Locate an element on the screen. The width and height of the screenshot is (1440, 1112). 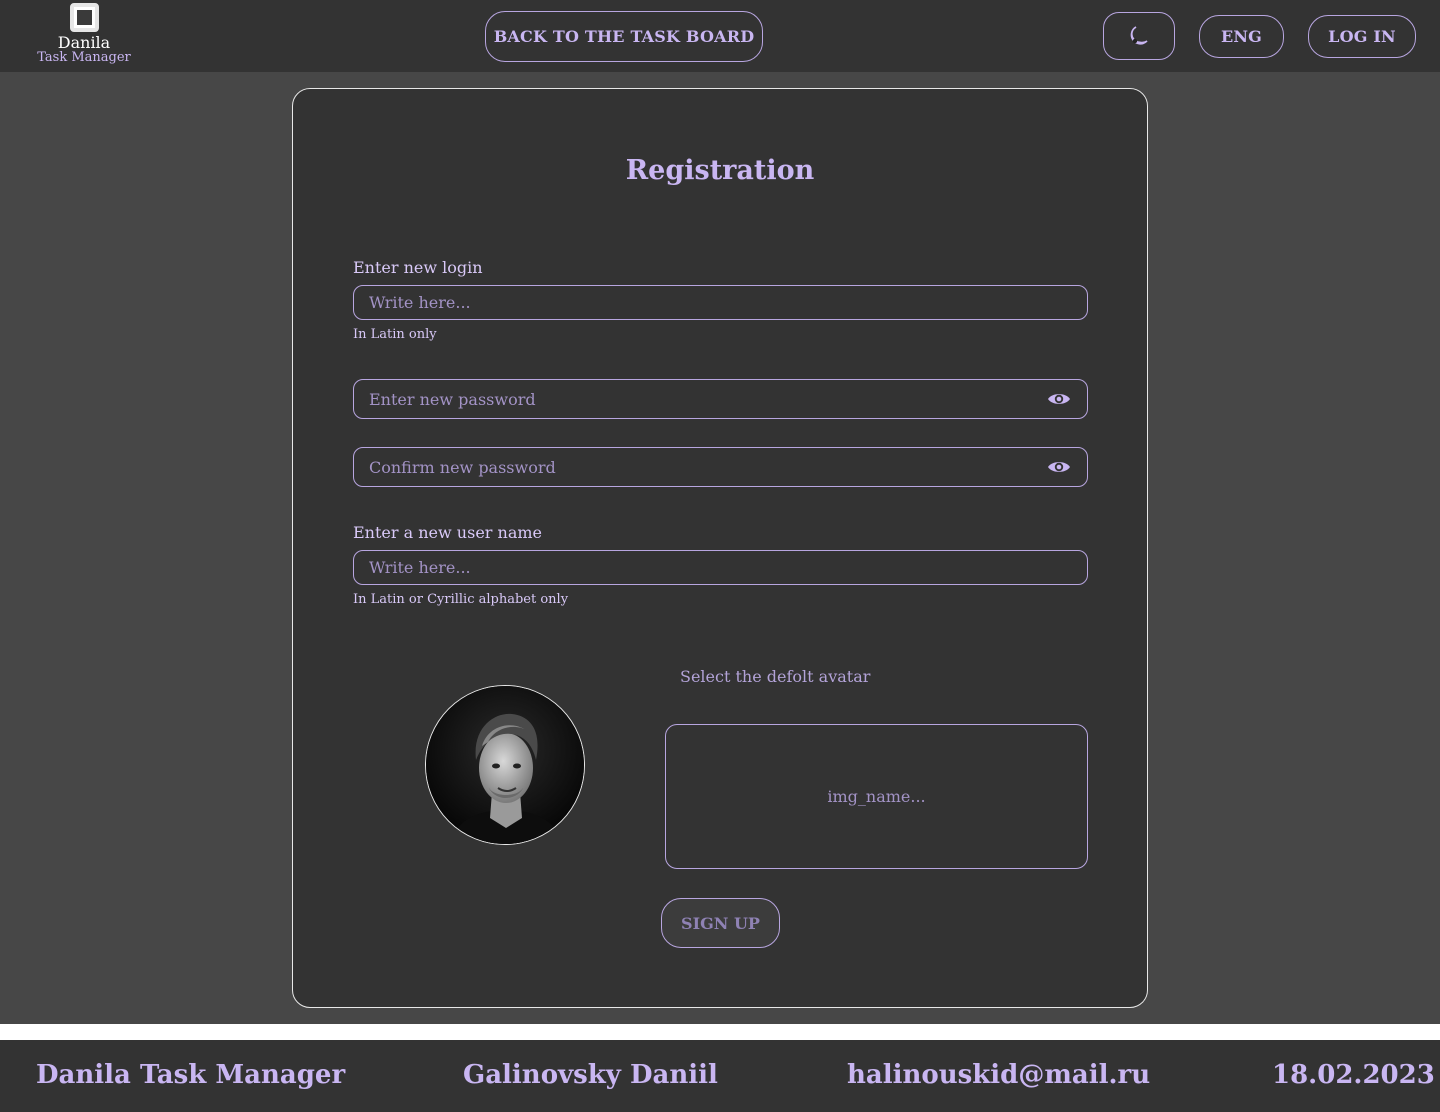
password-input is located at coordinates (720, 399).